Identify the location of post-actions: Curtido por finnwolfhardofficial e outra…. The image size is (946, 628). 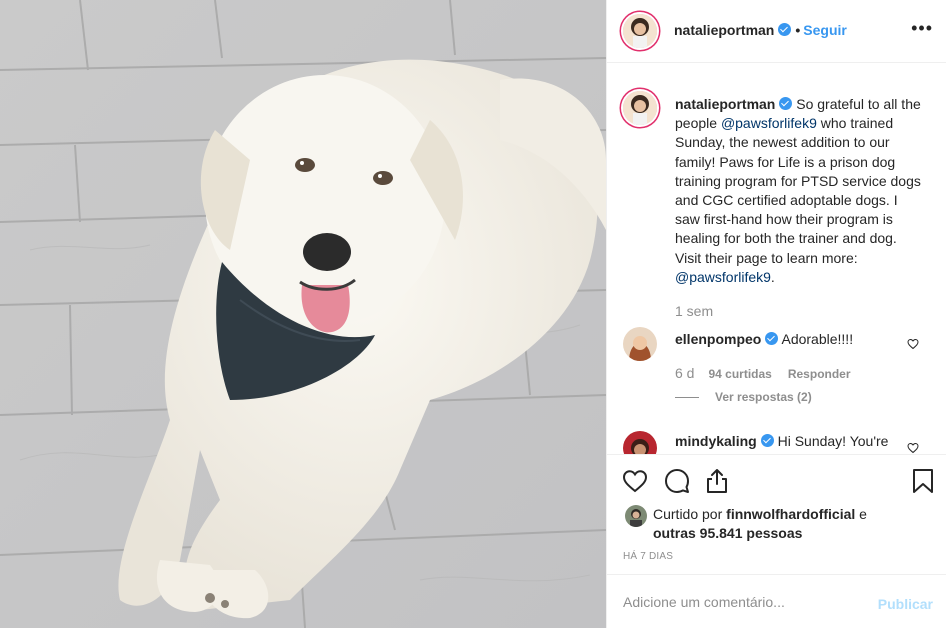
(776, 514).